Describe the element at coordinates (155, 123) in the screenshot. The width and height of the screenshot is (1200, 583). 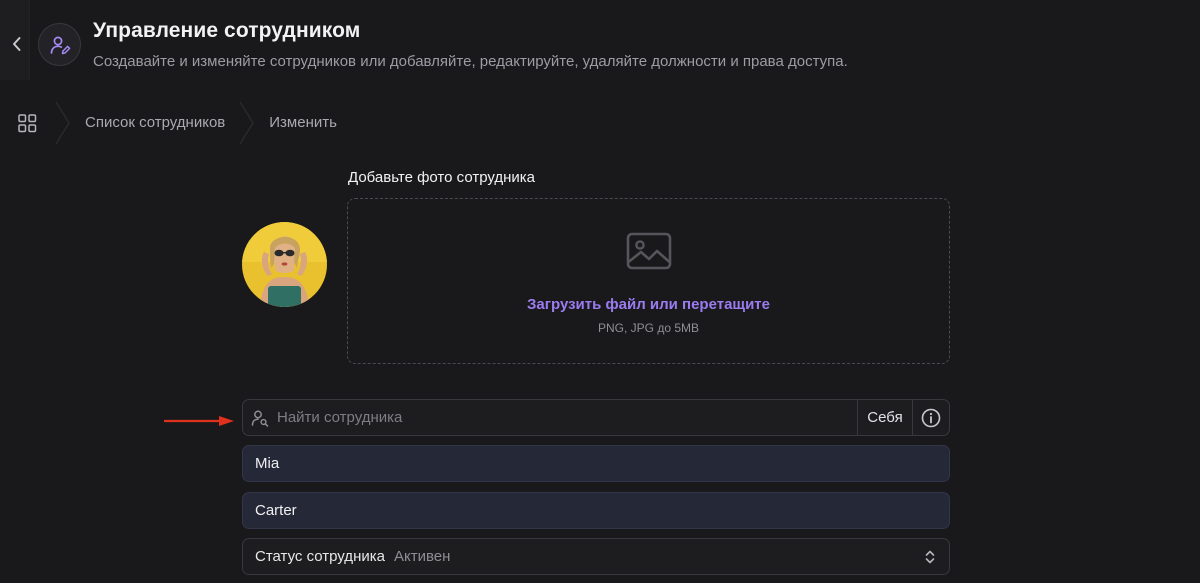
I see `breadcrumb-employee-list: Список сотрудников` at that location.